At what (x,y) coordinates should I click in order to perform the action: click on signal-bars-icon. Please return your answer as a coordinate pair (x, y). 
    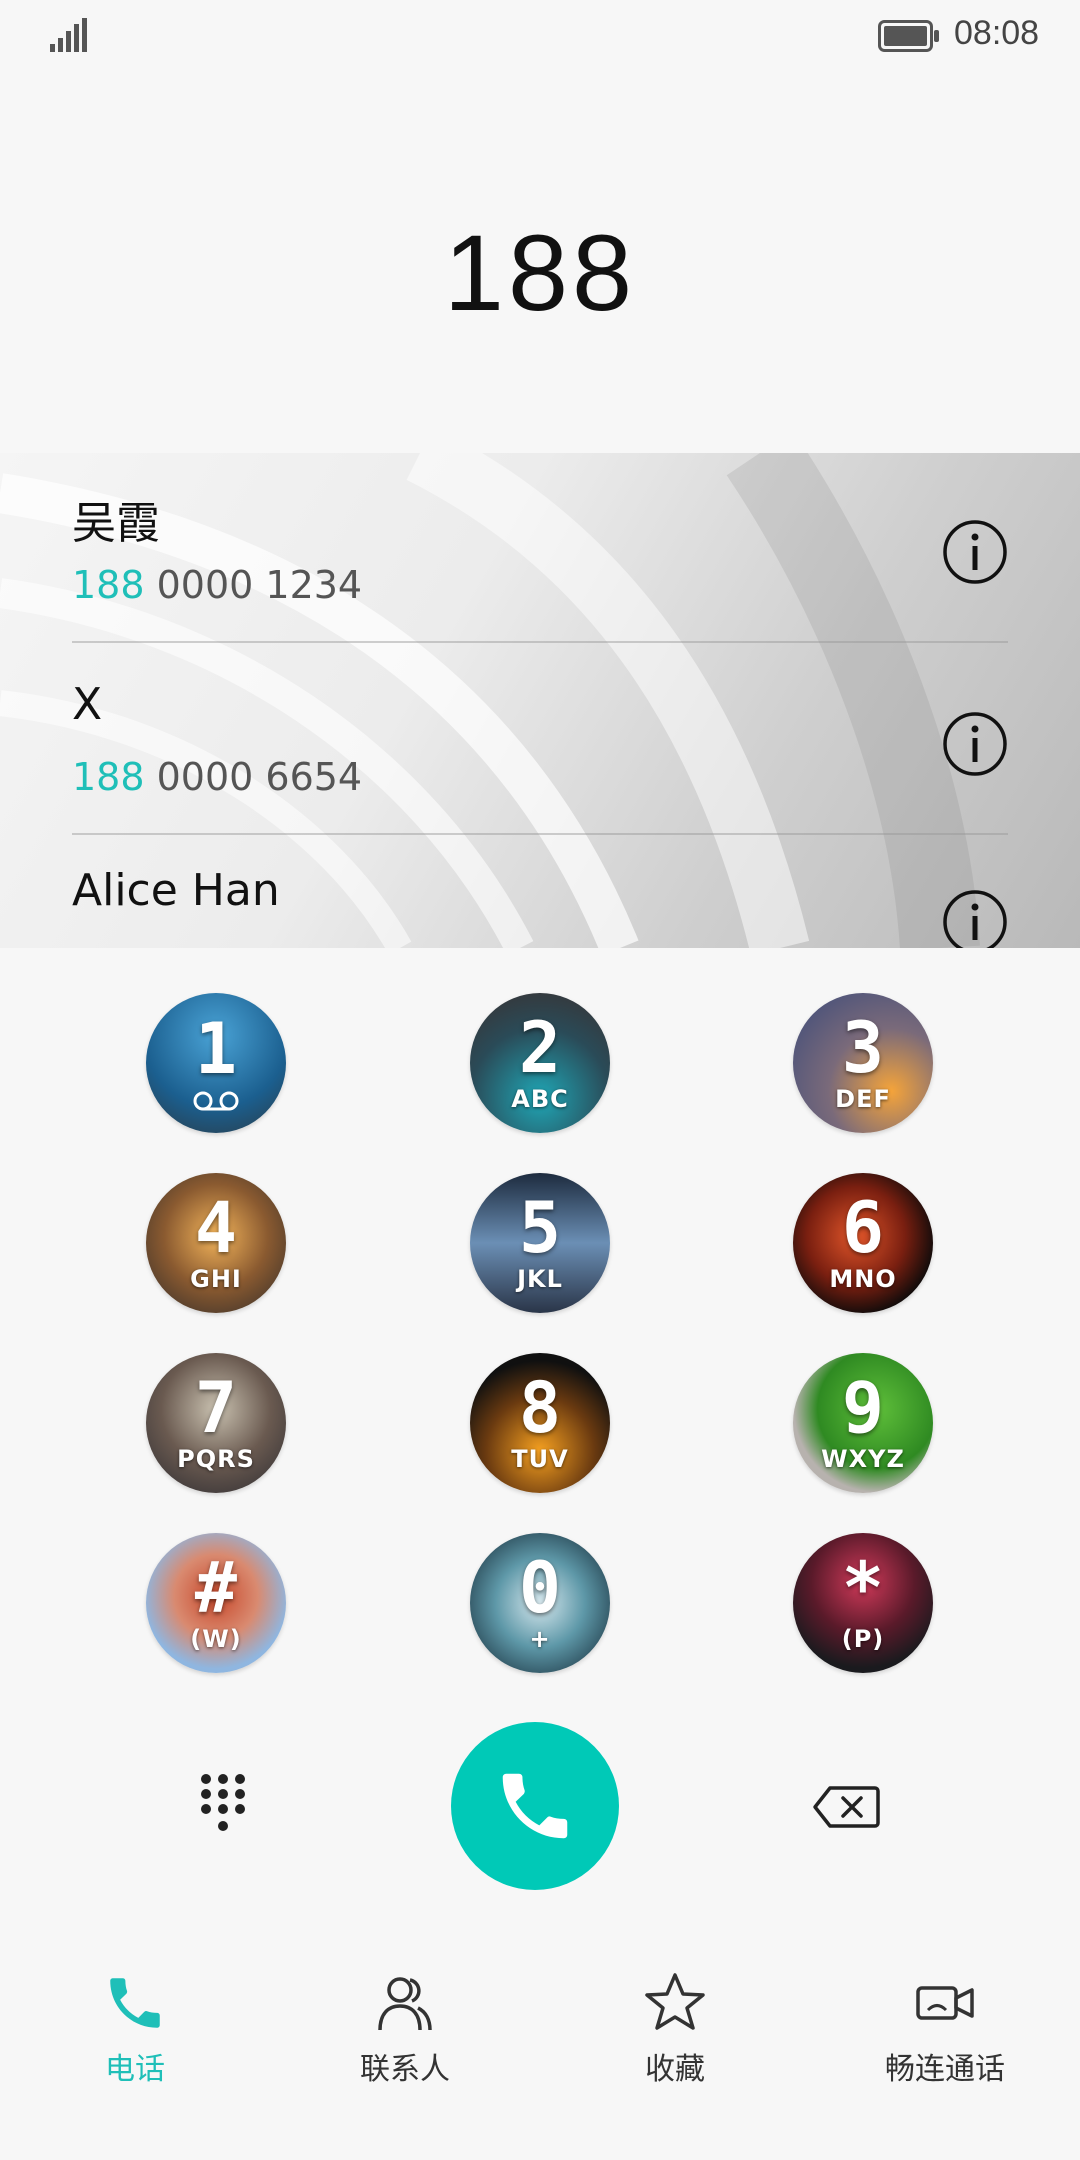
    Looking at the image, I should click on (68, 35).